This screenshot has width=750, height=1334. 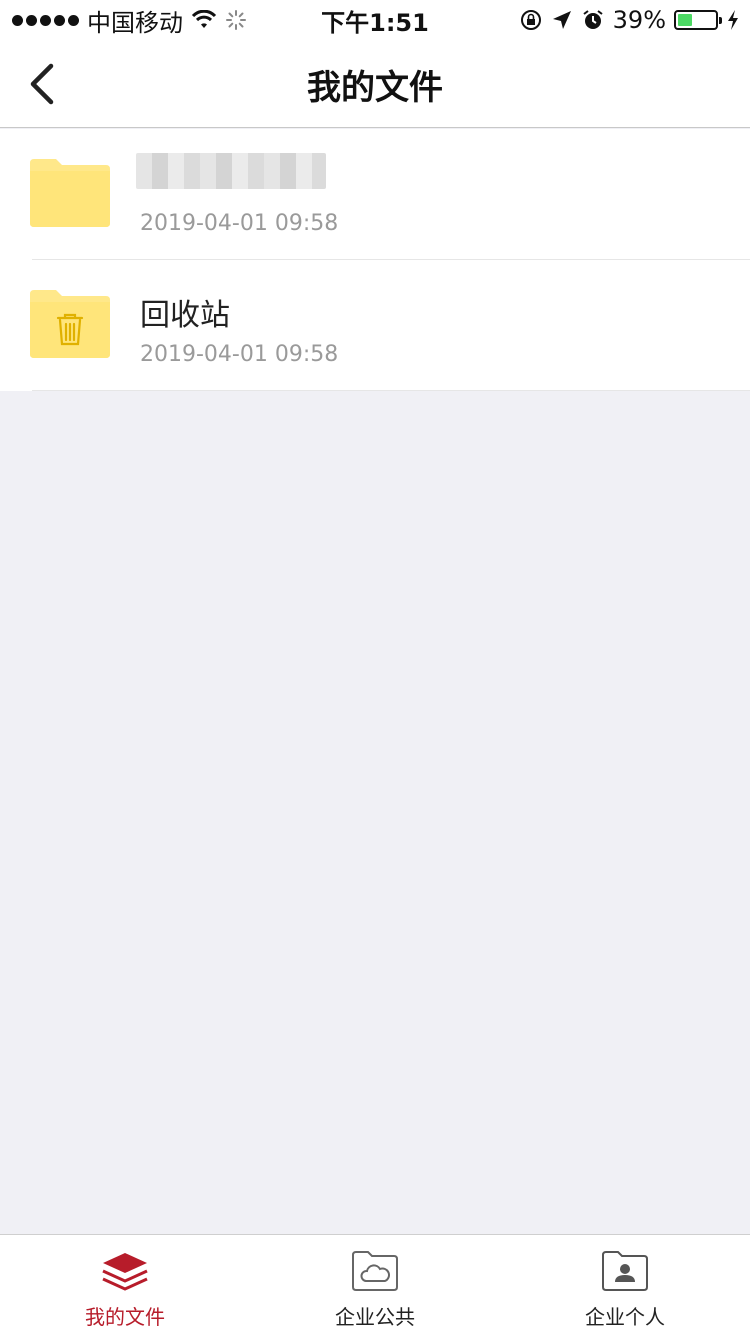 I want to click on person-folder-icon, so click(x=625, y=1271).